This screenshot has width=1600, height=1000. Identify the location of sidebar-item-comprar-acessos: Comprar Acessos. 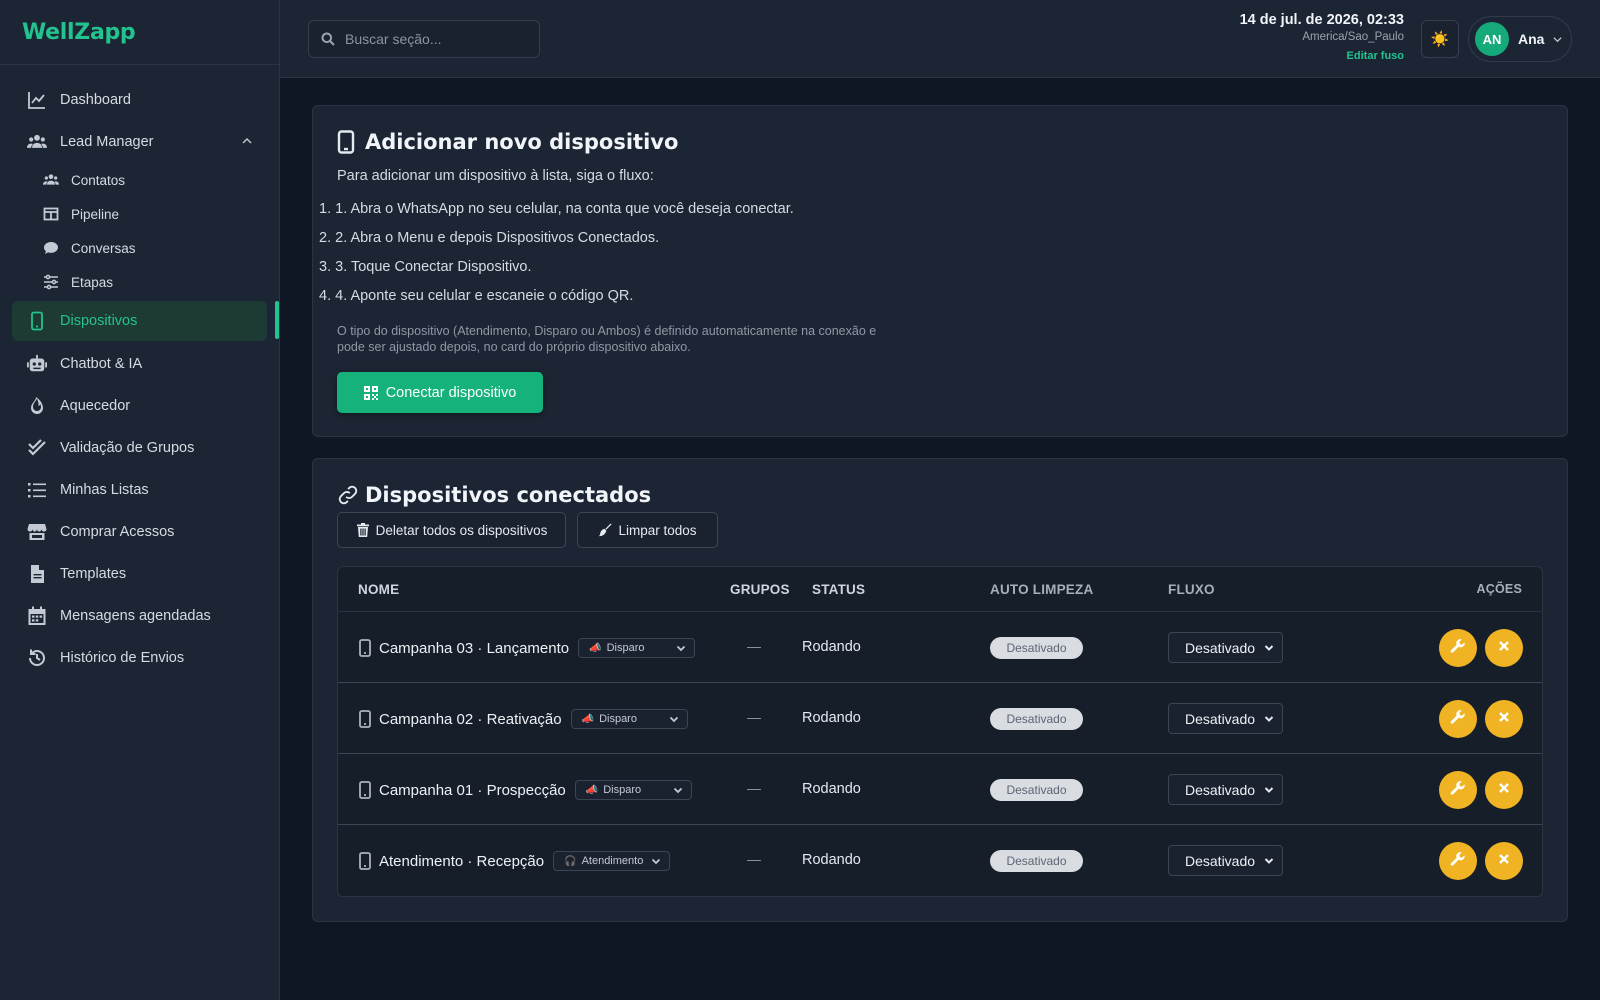
(133, 532).